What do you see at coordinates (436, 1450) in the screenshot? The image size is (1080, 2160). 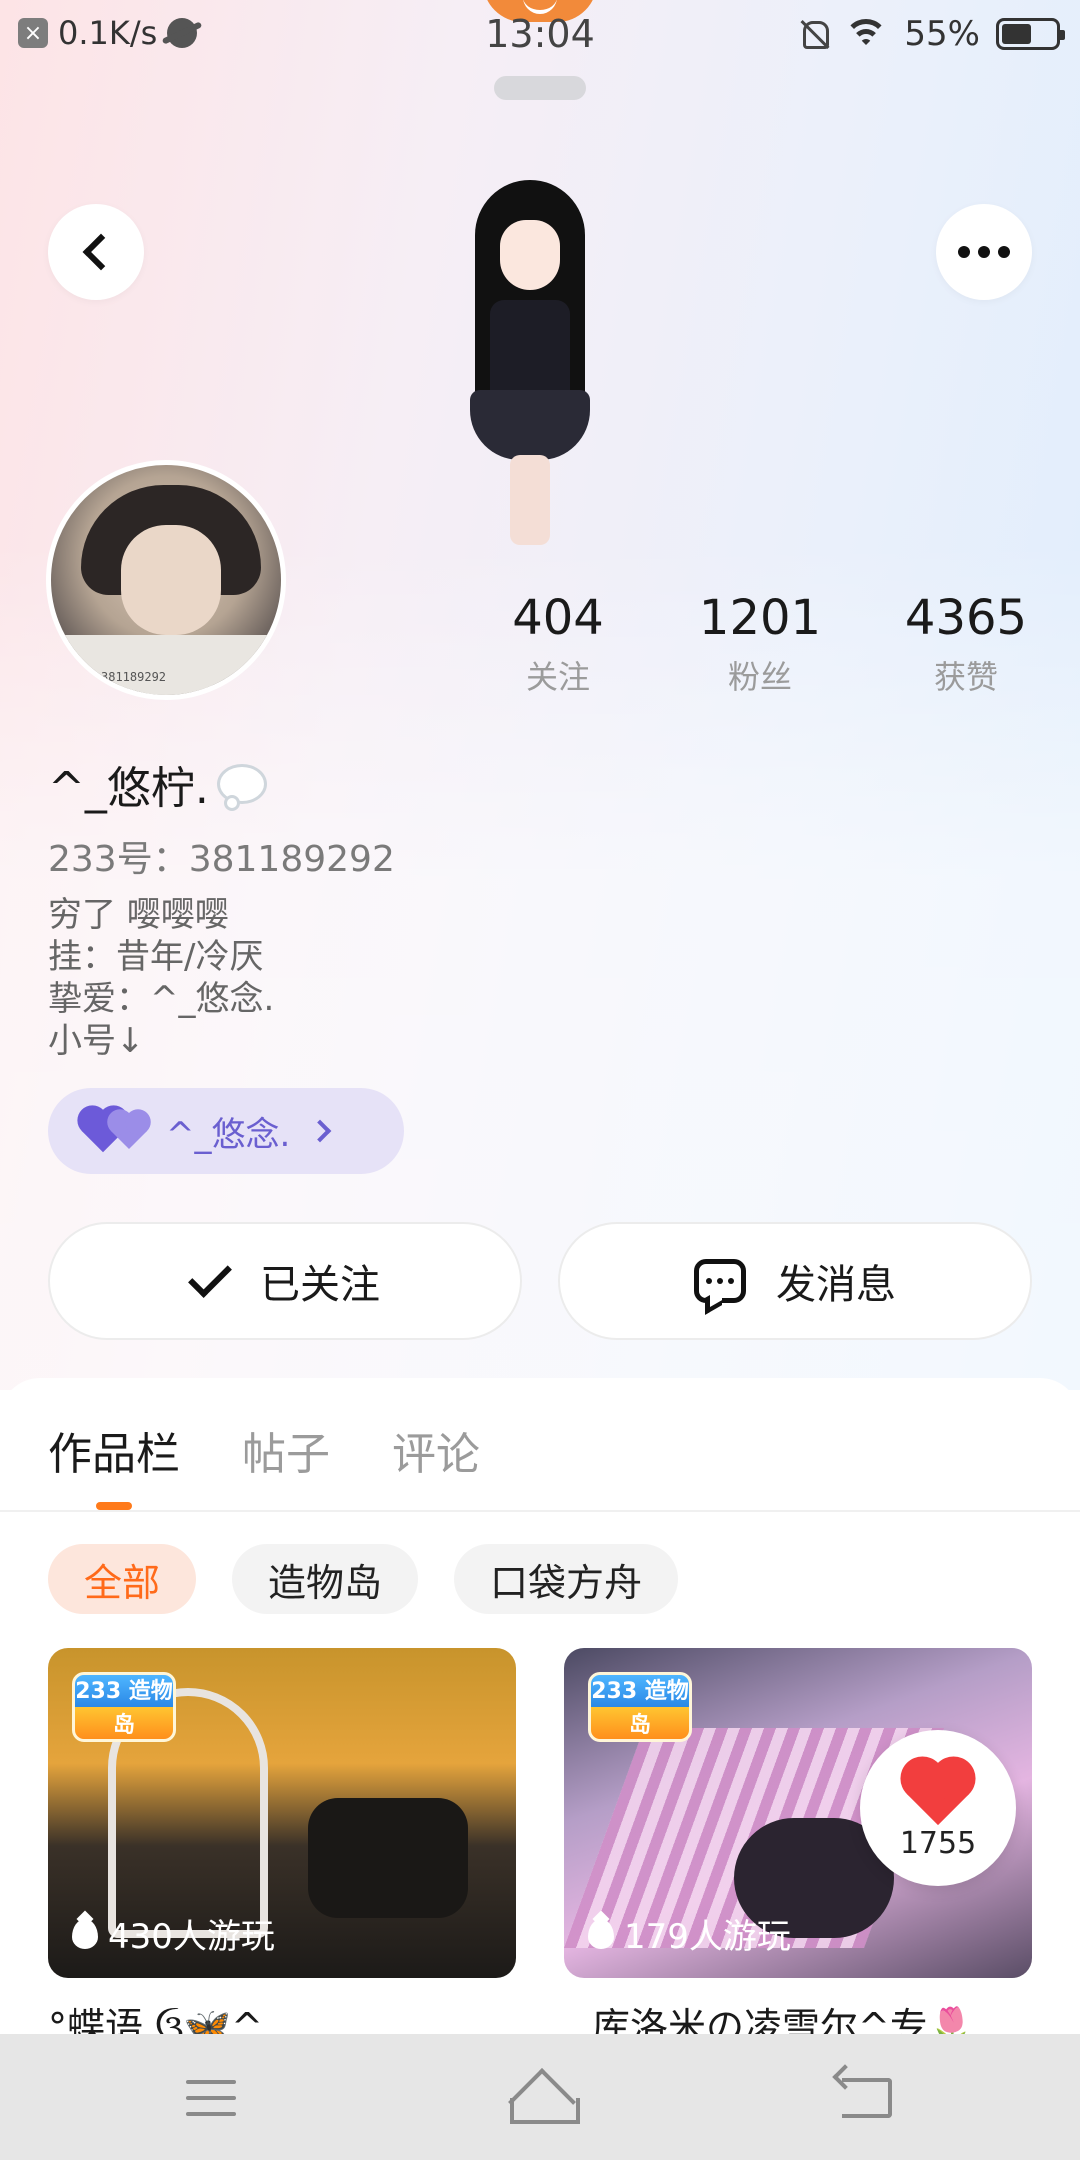 I see `tab-comments: 评论` at bounding box center [436, 1450].